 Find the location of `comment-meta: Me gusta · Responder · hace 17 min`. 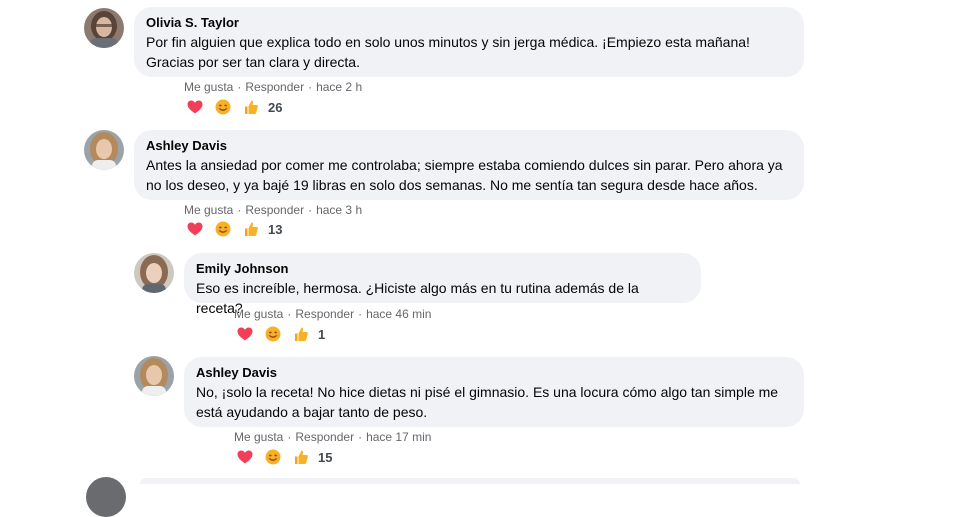

comment-meta: Me gusta · Responder · hace 17 min is located at coordinates (332, 437).